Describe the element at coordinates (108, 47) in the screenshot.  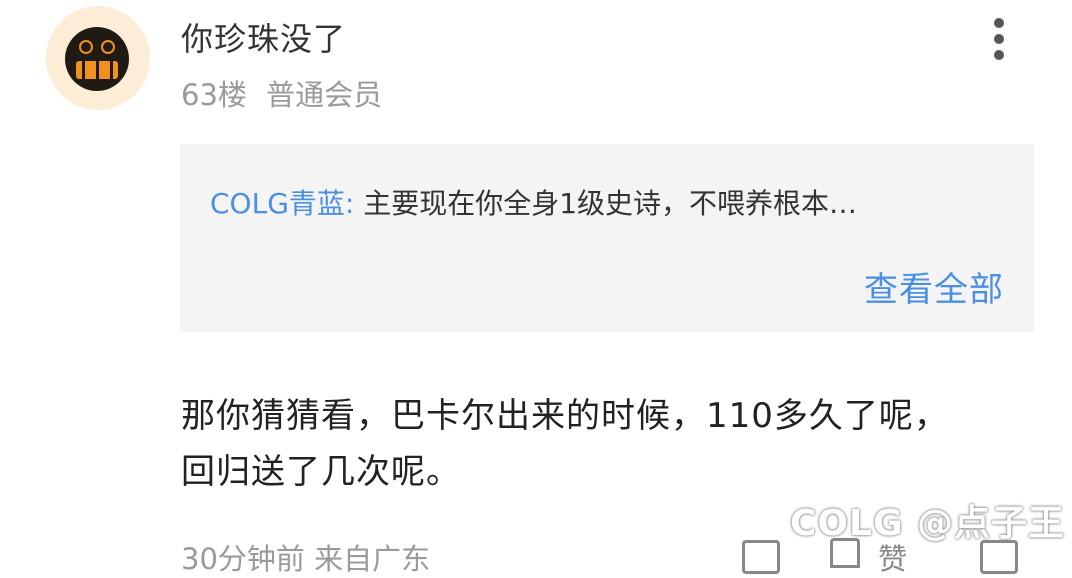
I see `avatar-right-eye` at that location.